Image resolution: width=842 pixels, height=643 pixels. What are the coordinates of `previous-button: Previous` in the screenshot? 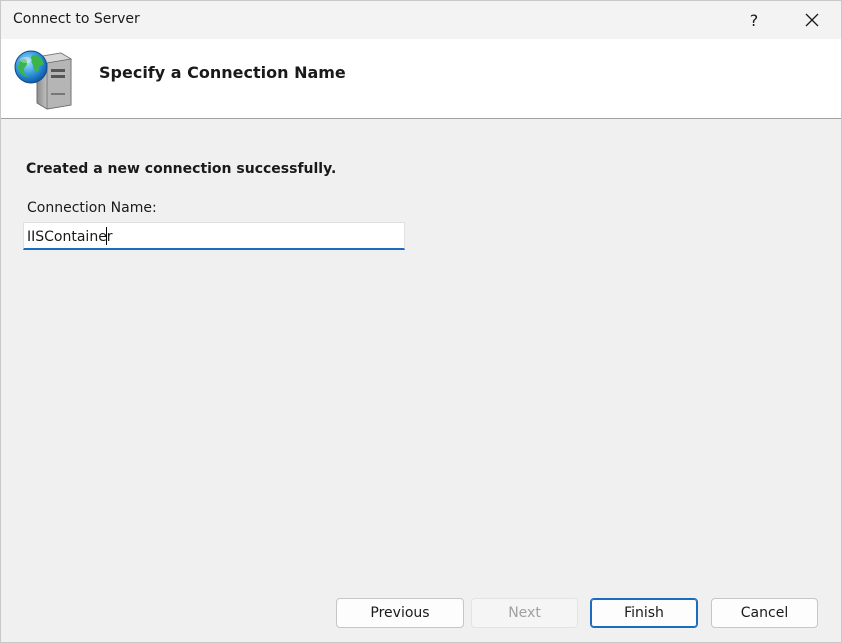 It's located at (400, 613).